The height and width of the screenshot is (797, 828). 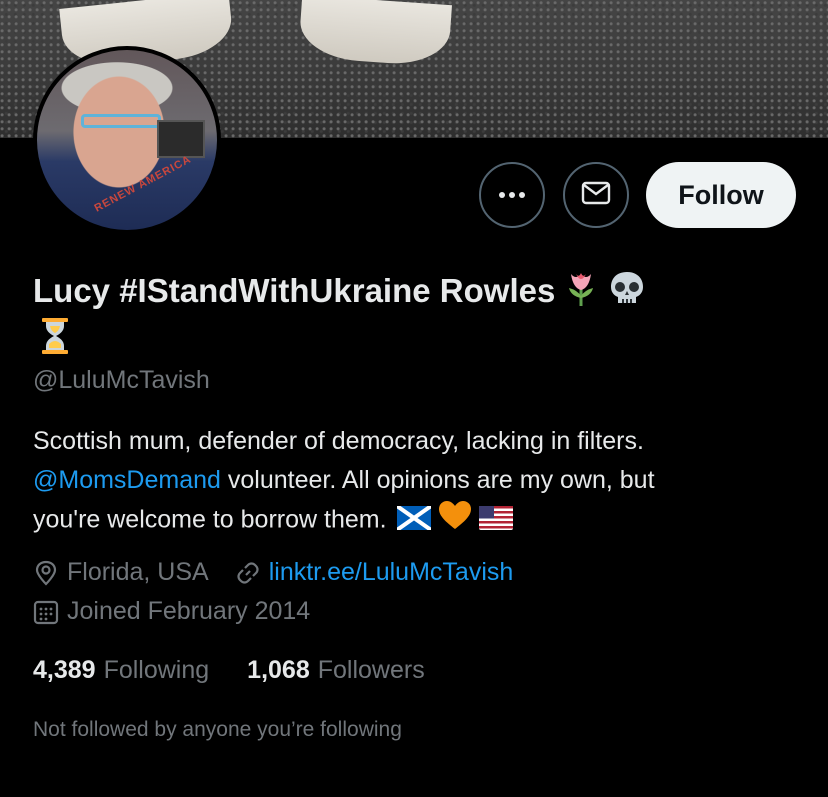 I want to click on avatar-laptop, so click(x=181, y=139).